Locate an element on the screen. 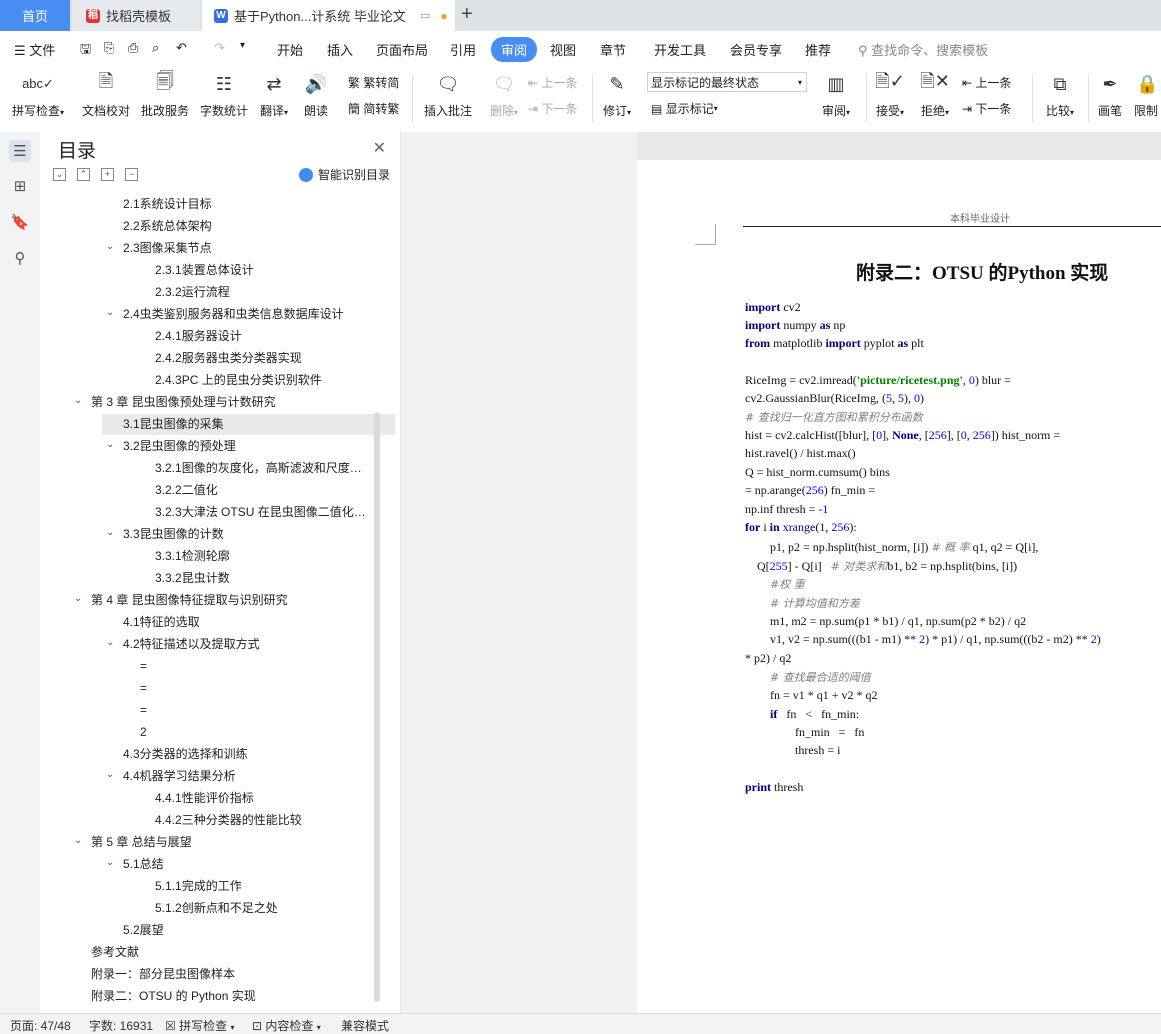 Image resolution: width=1161 pixels, height=1034 pixels. toc-item: 5.1总结 is located at coordinates (248, 864).